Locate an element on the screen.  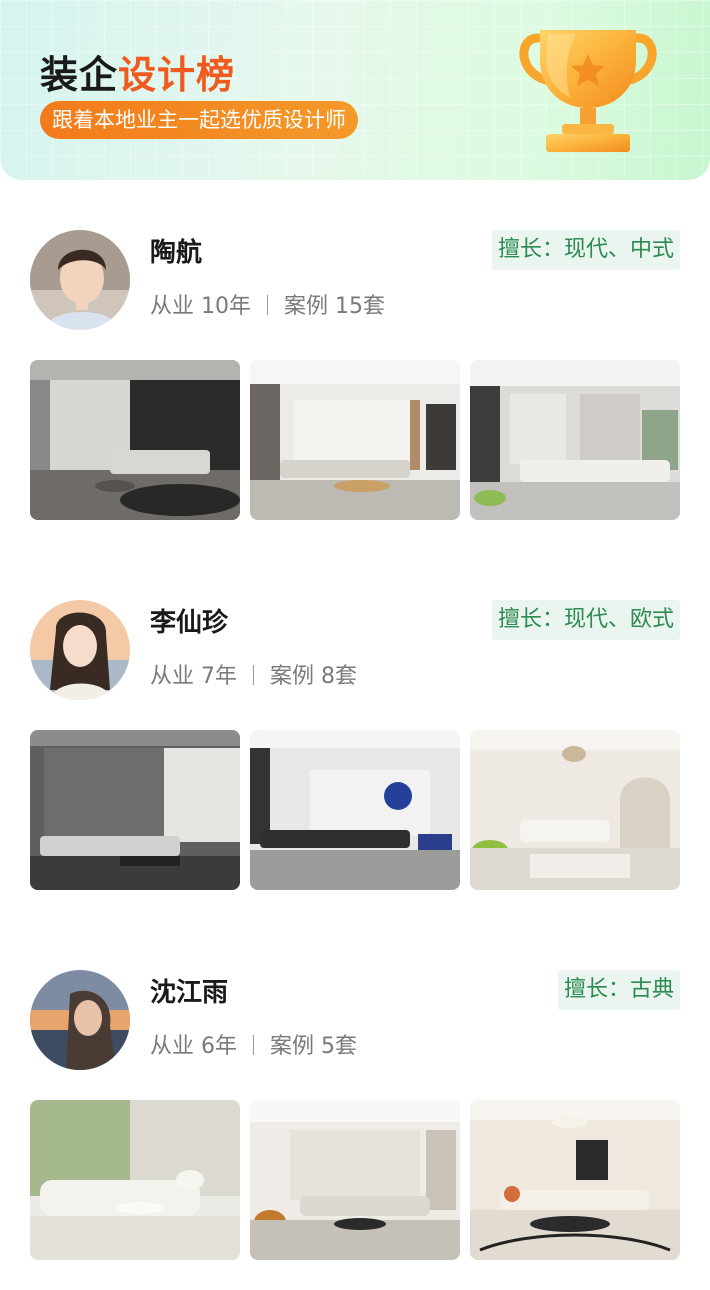
designer-years: 从业 7年 is located at coordinates (193, 676).